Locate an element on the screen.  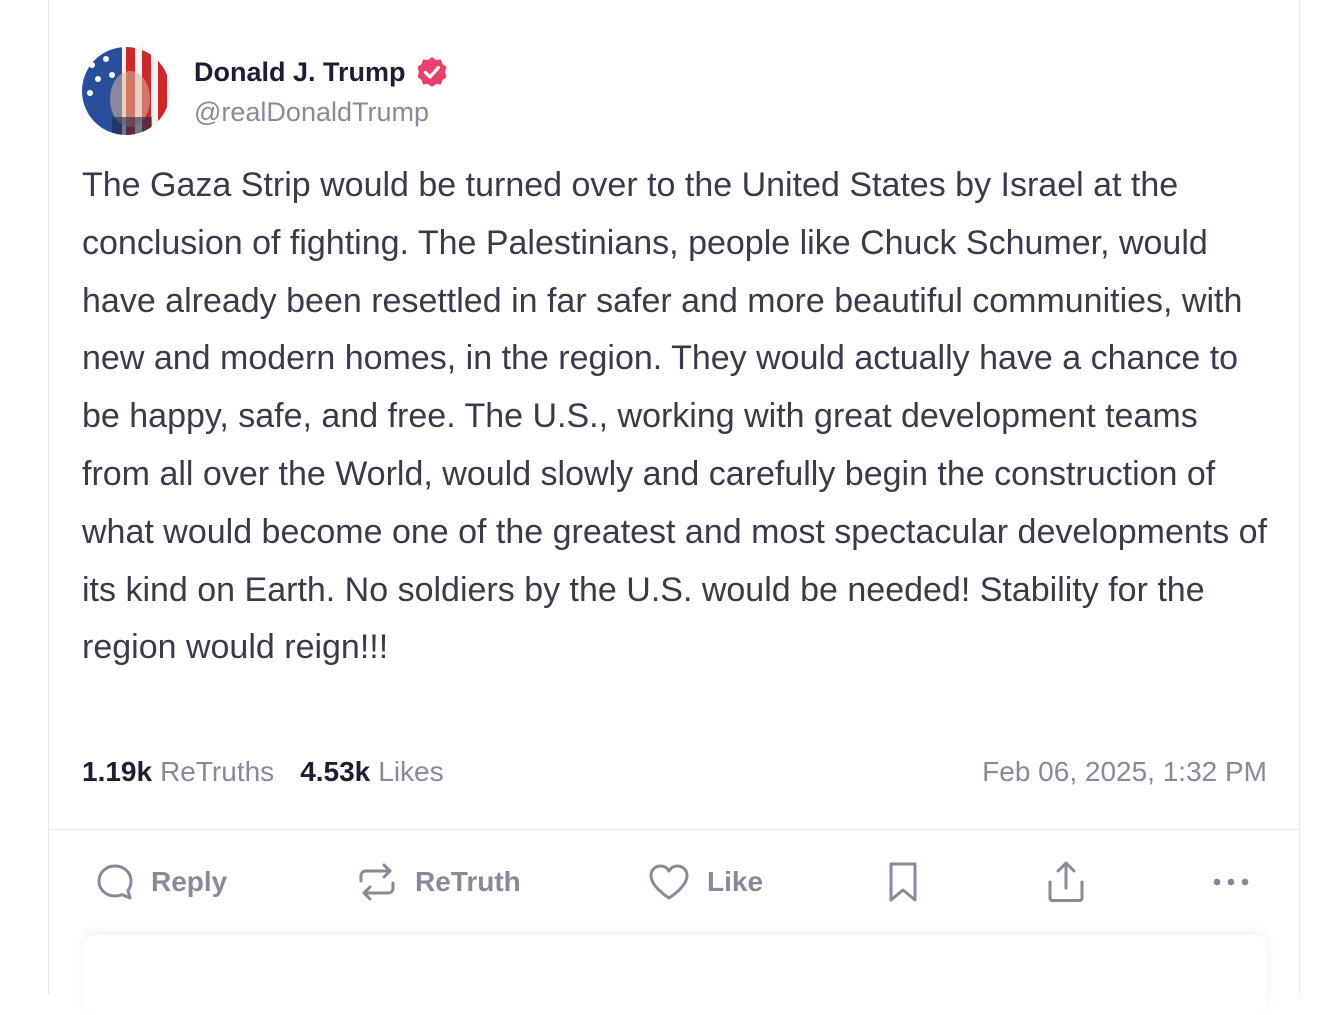
retruths-count: 1.19k is located at coordinates (117, 772).